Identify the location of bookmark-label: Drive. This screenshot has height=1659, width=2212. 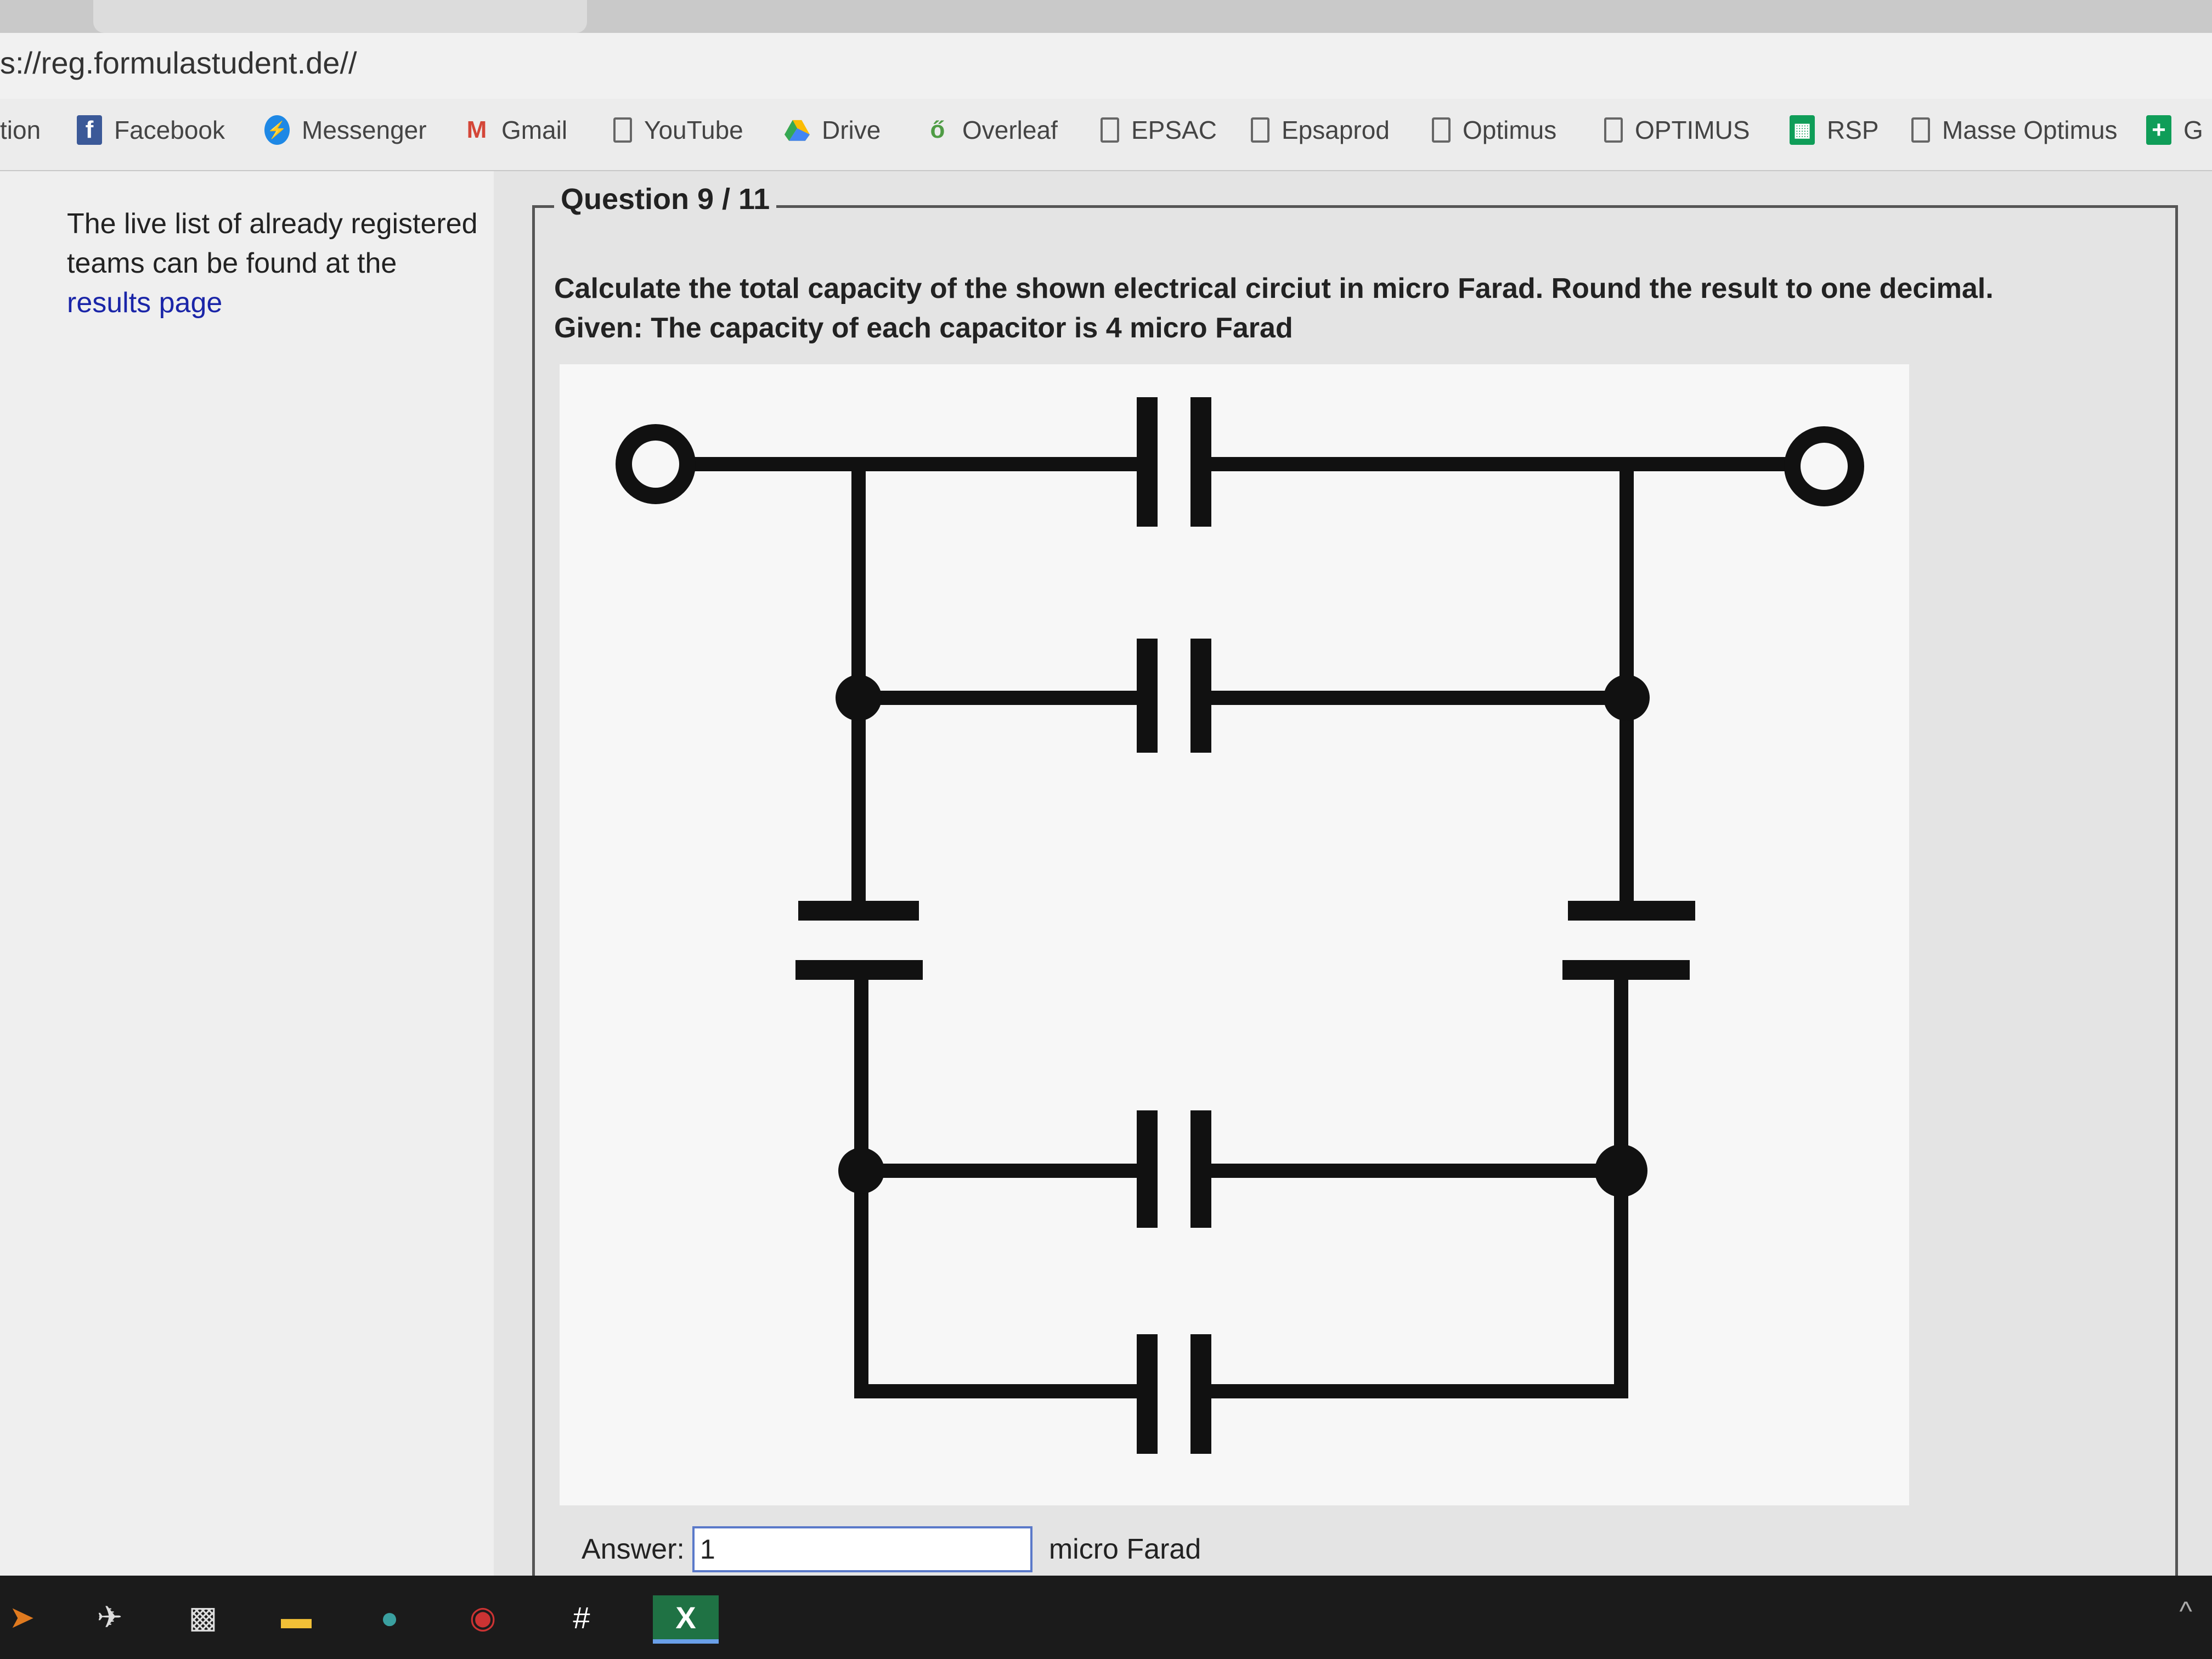
(852, 130).